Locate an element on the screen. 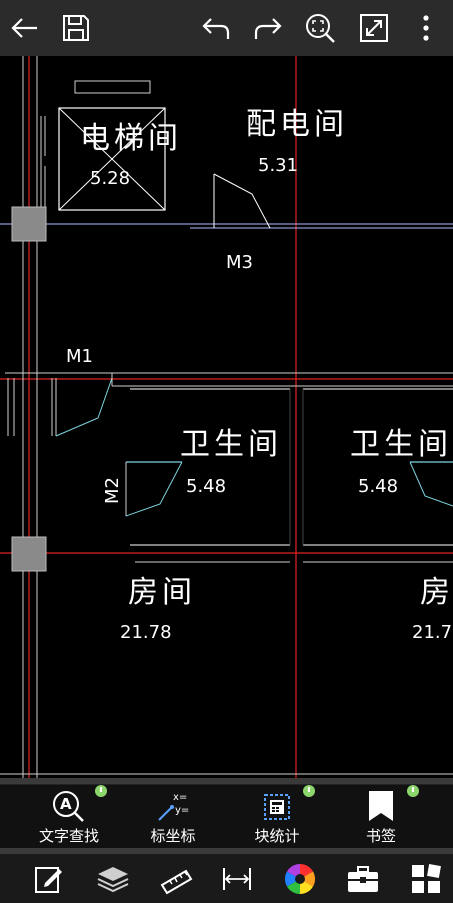  layers-icon is located at coordinates (113, 879).